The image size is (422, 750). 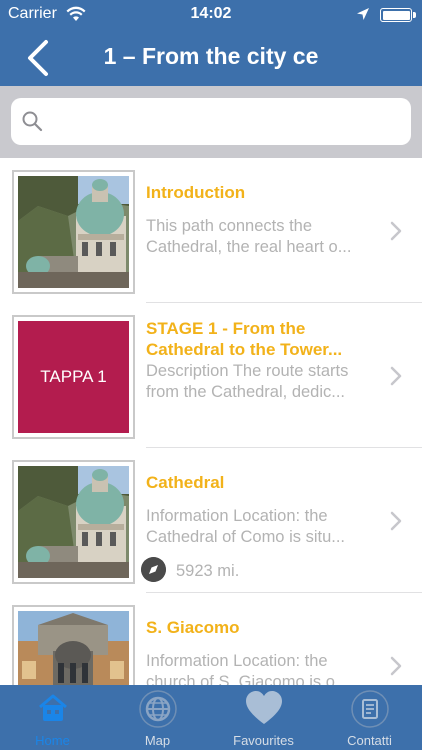 What do you see at coordinates (263, 740) in the screenshot?
I see `tab-label: Favourites` at bounding box center [263, 740].